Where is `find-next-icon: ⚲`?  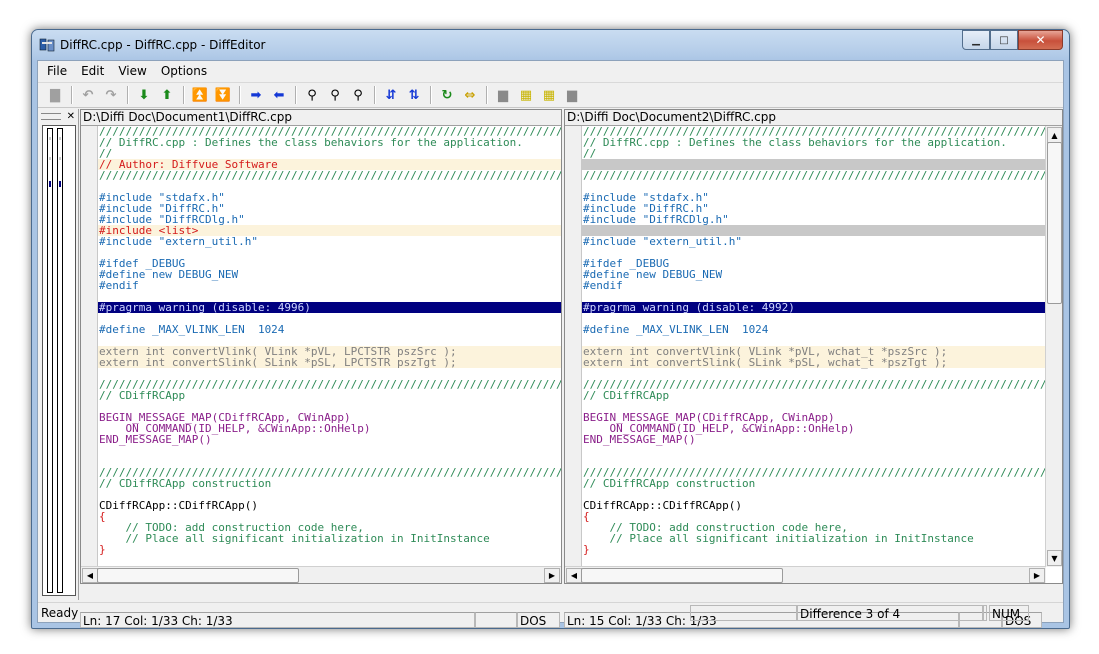
find-next-icon: ⚲ is located at coordinates (335, 95).